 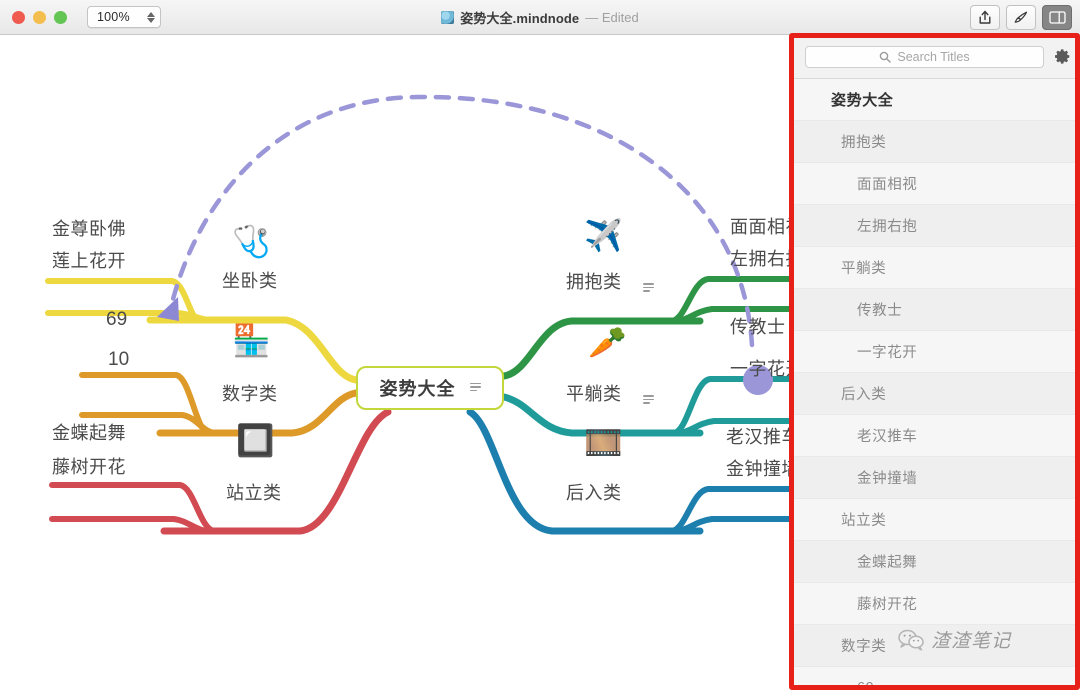 What do you see at coordinates (936, 142) in the screenshot?
I see `outline-row-1: 拥抱类` at bounding box center [936, 142].